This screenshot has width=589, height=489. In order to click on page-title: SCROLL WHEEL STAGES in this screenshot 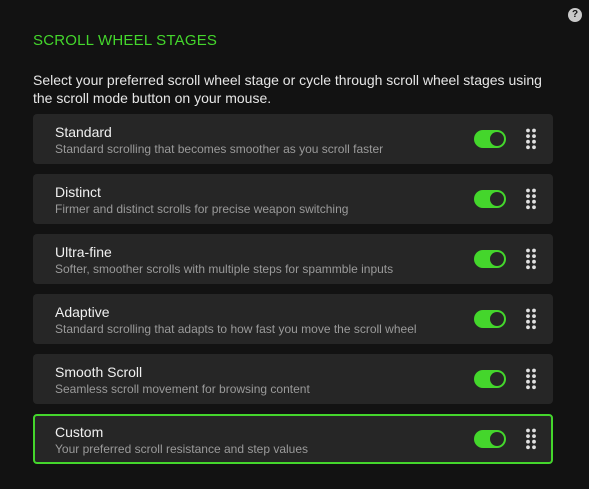, I will do `click(125, 40)`.